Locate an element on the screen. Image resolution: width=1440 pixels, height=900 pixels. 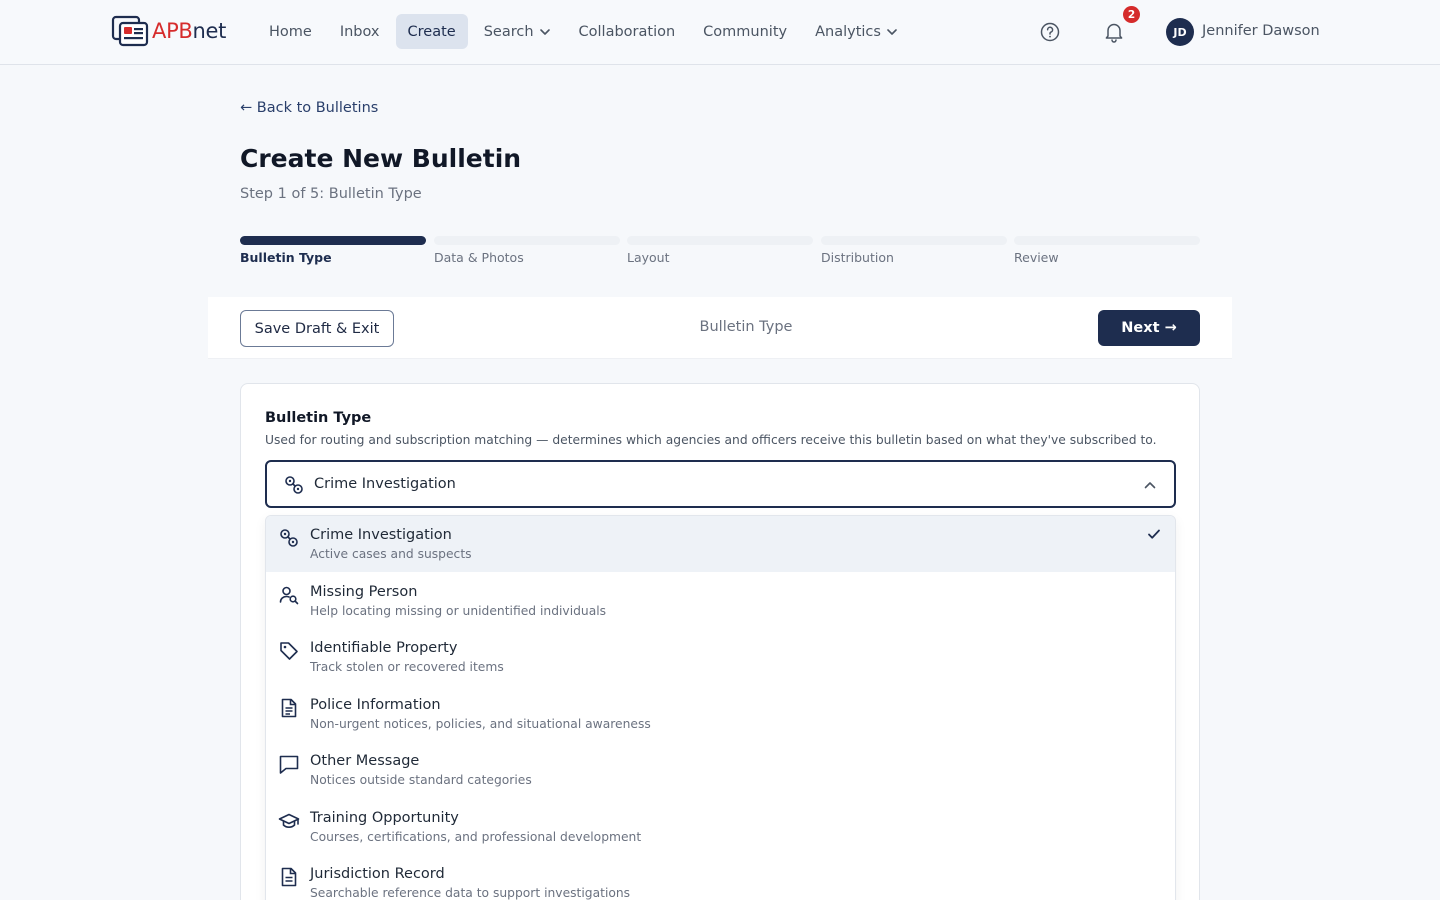
option-title: Other Message is located at coordinates (365, 761).